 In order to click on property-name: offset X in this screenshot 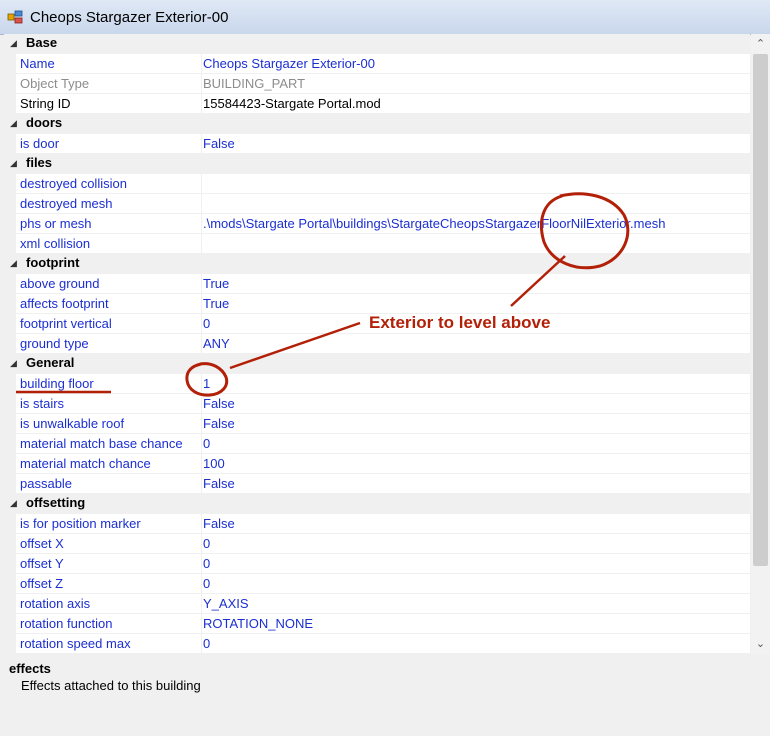, I will do `click(42, 543)`.